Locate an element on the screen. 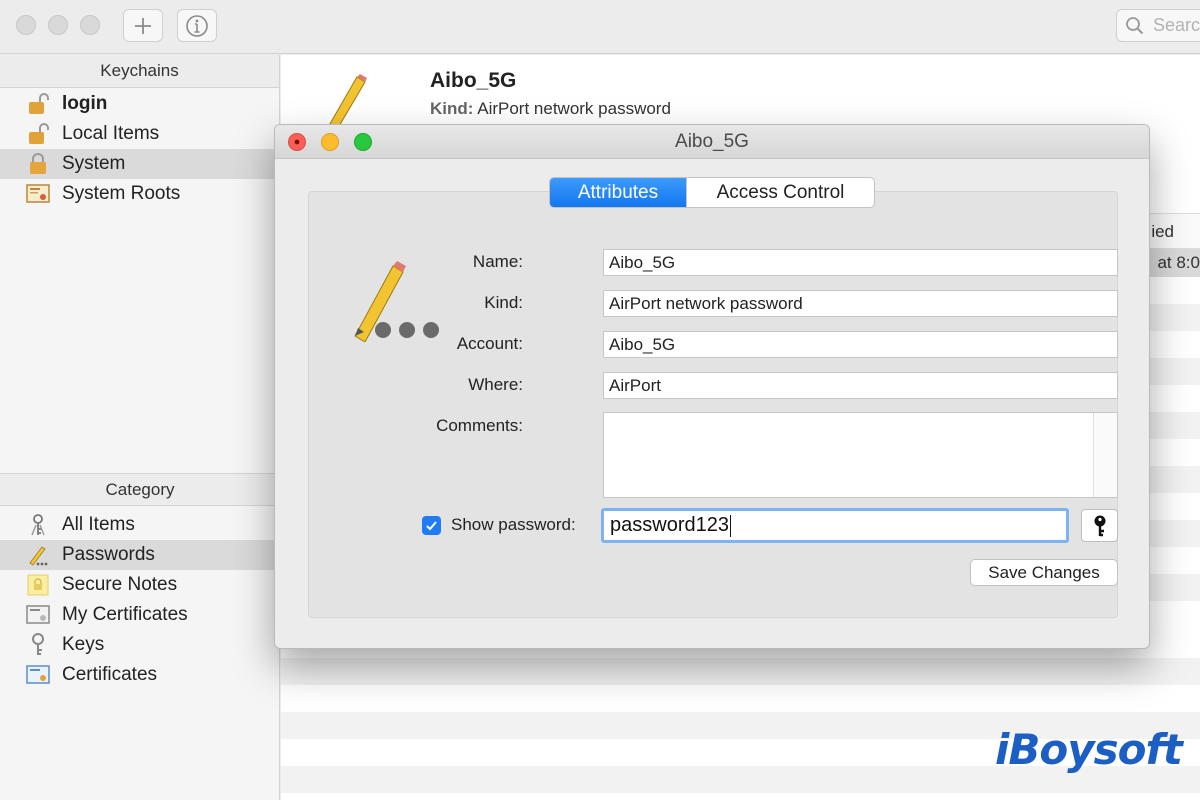  zoom-window-button is located at coordinates (90, 25).